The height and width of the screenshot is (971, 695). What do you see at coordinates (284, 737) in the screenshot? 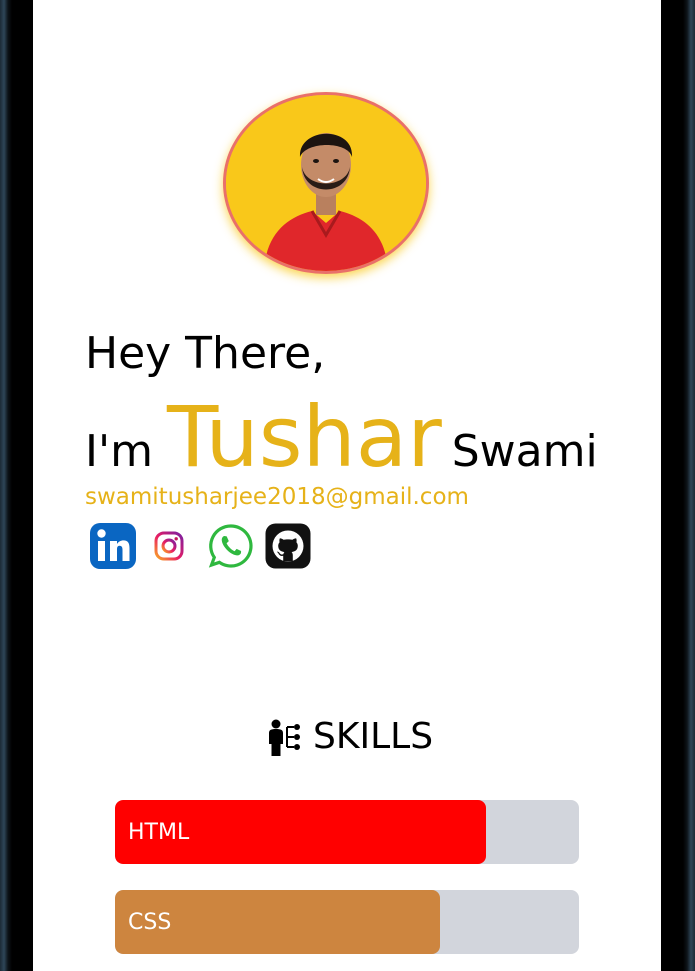
I see `skills-person-icon` at bounding box center [284, 737].